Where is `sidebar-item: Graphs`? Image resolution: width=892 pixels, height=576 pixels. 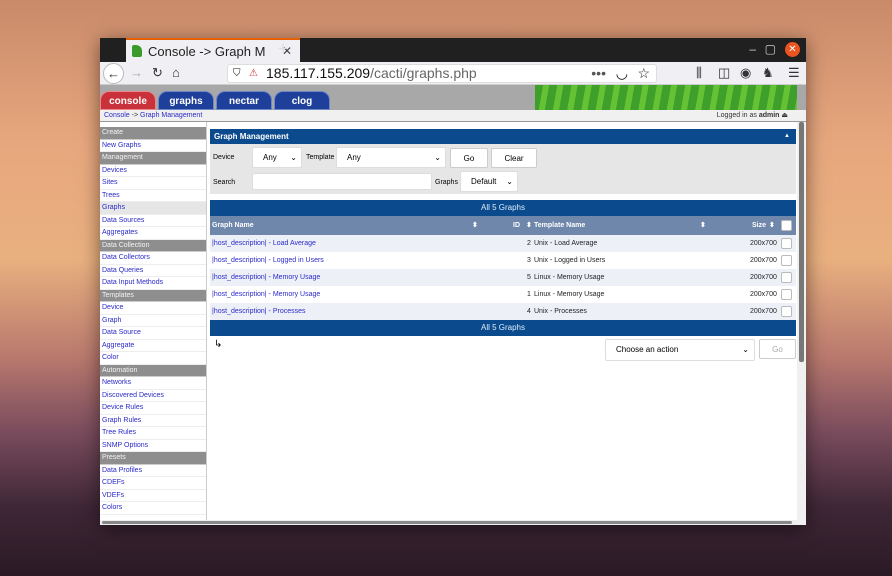
sidebar-item: Graphs is located at coordinates (153, 208).